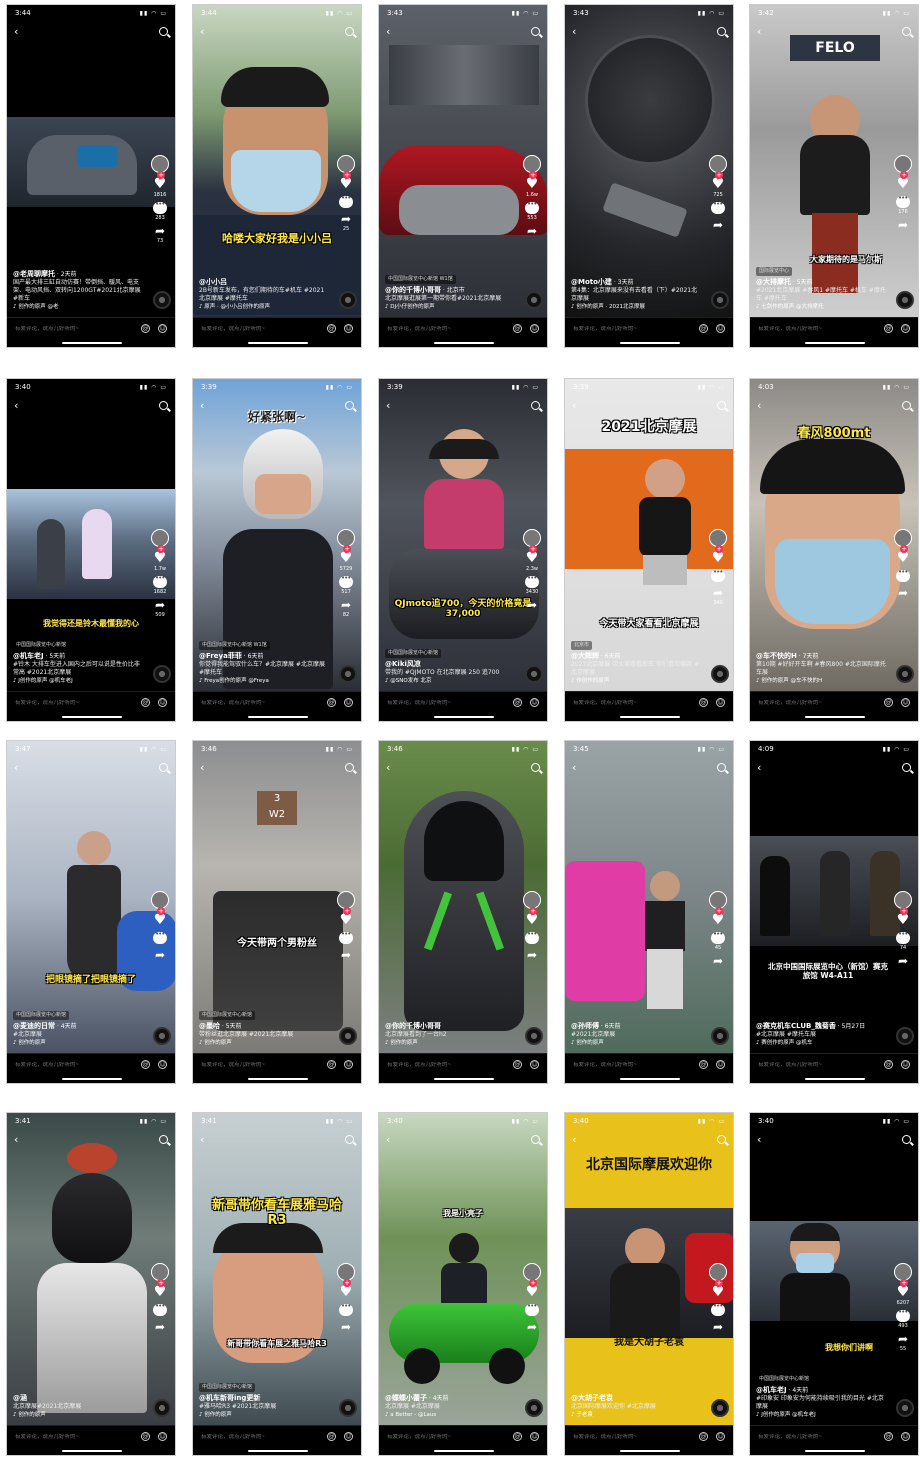  What do you see at coordinates (78, 1415) in the screenshot?
I see `music-line: ♪ 创作的原声` at bounding box center [78, 1415].